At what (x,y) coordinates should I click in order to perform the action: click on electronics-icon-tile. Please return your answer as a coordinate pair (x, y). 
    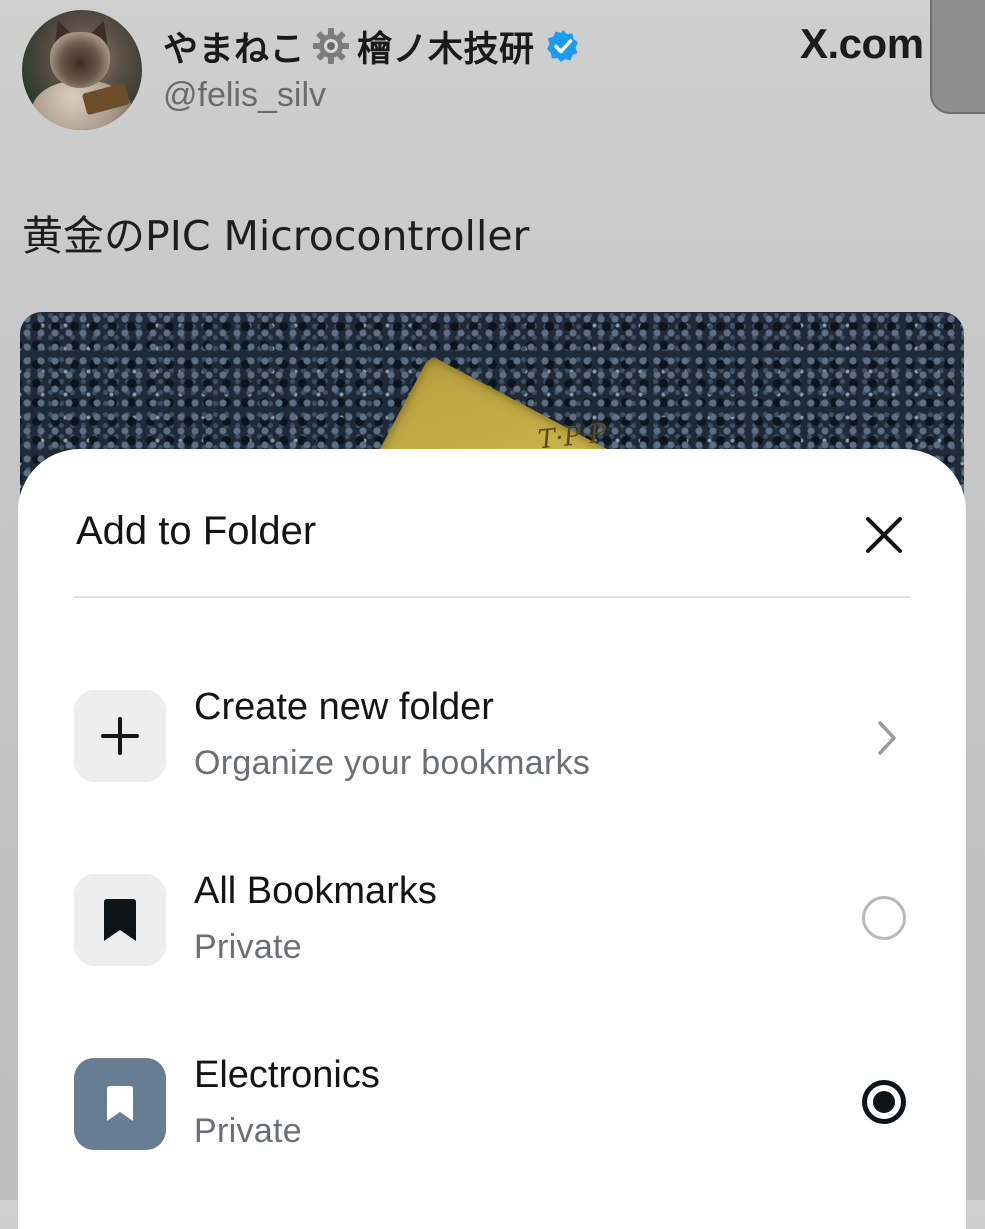
    Looking at the image, I should click on (120, 1104).